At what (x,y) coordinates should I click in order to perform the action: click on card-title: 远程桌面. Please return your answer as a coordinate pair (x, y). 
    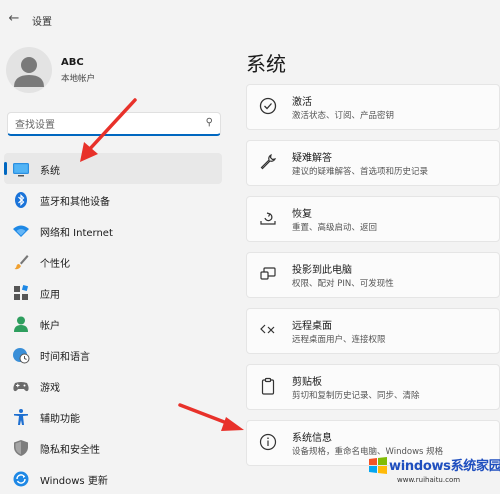
    Looking at the image, I should click on (312, 326).